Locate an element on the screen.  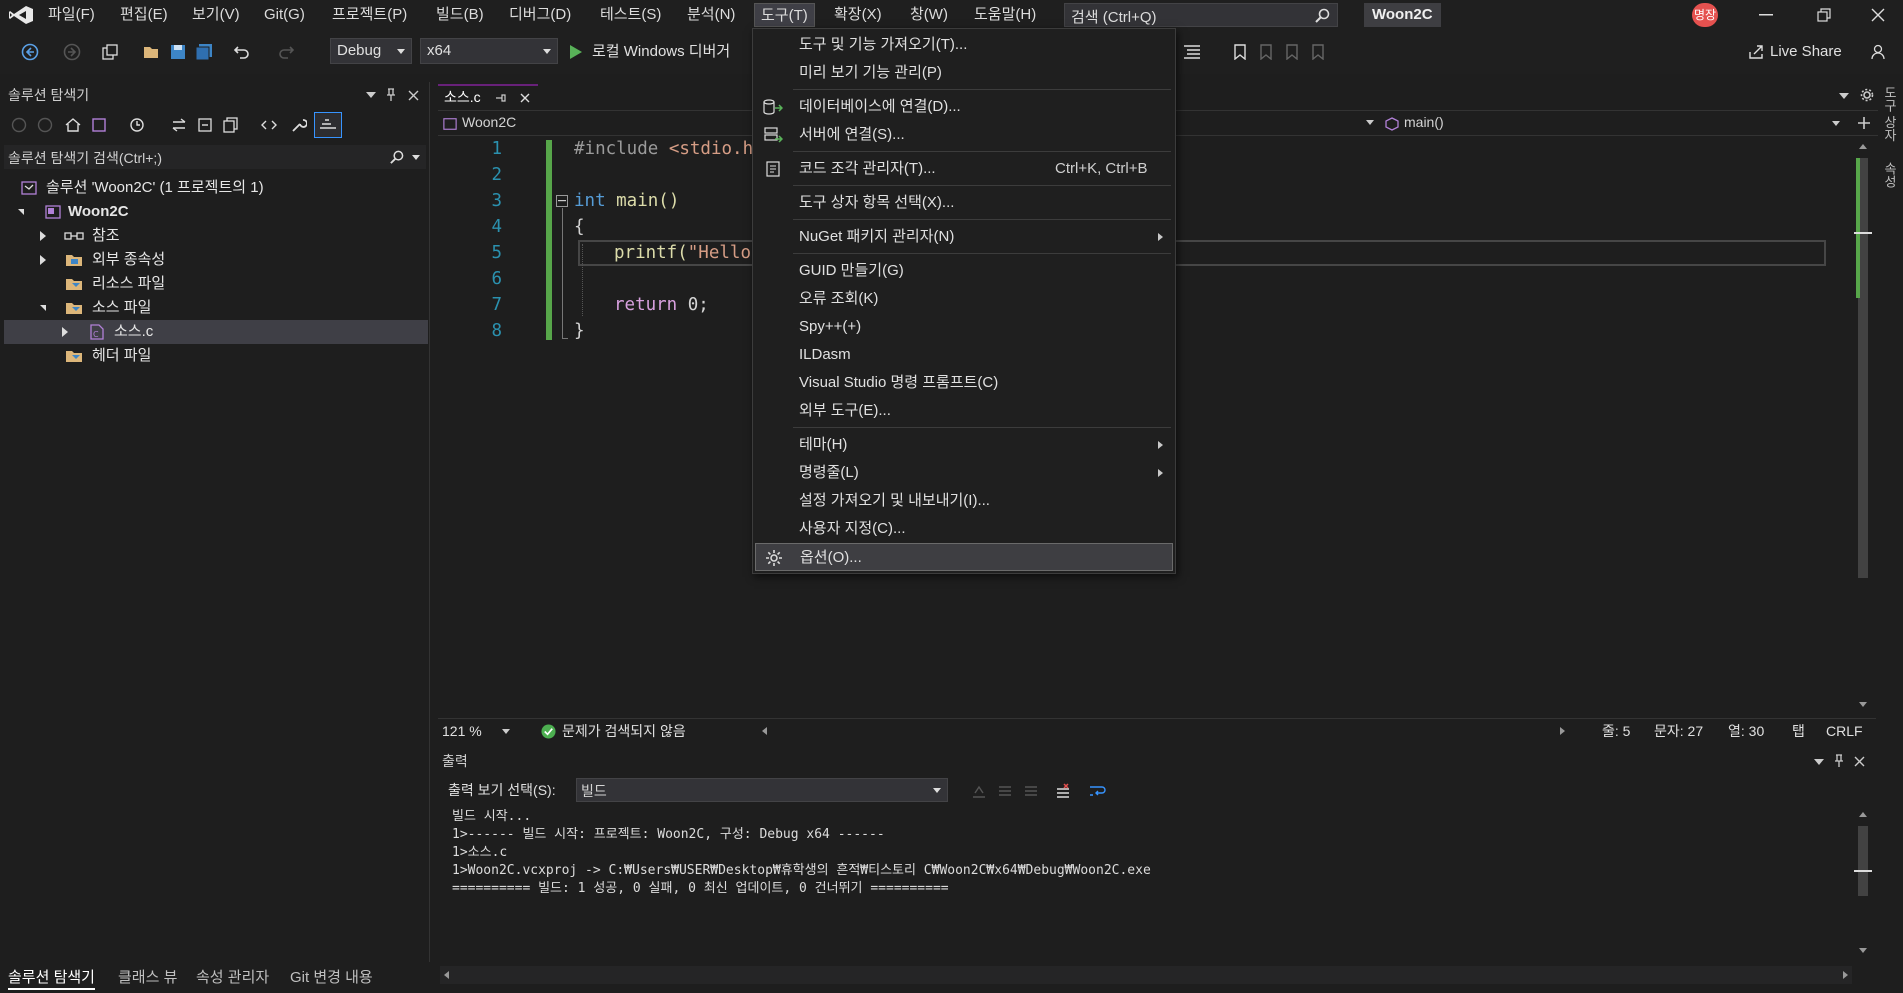
save-icon is located at coordinates (178, 52).